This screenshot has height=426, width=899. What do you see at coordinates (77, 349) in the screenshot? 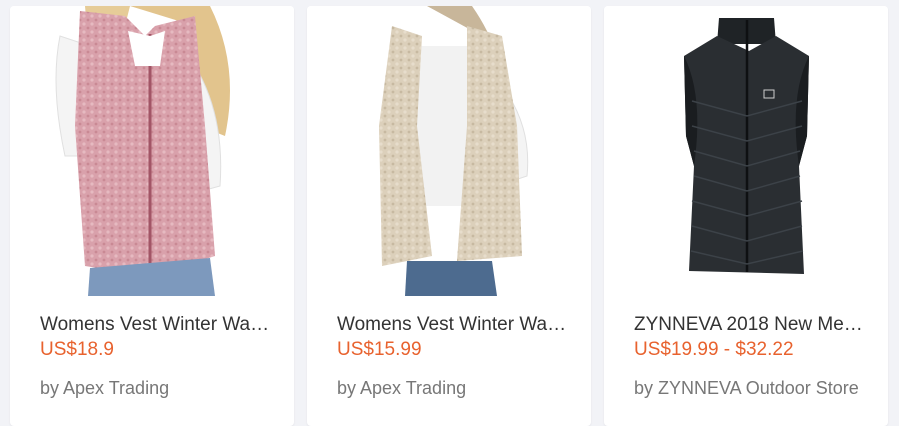
I see `product-price: US$18.9` at bounding box center [77, 349].